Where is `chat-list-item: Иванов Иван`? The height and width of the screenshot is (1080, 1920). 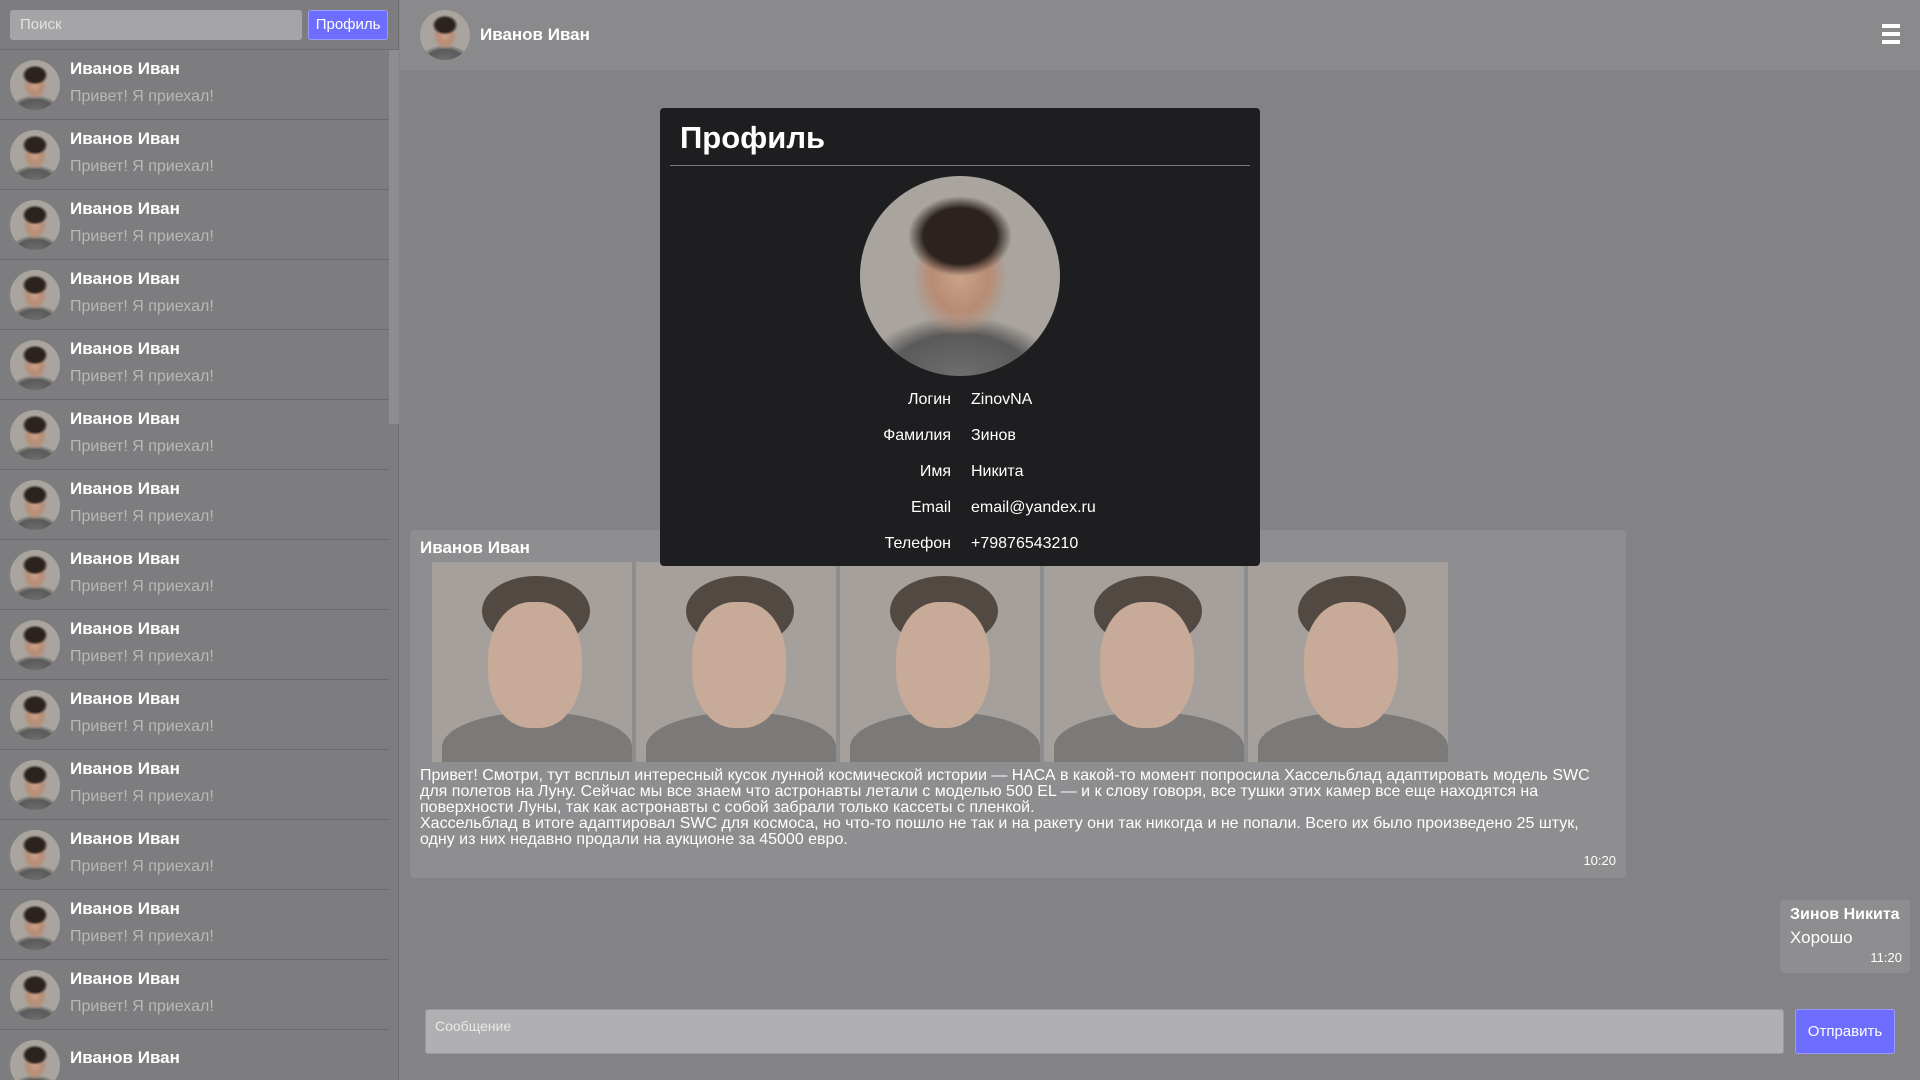
chat-list-item: Иванов Иван is located at coordinates (194, 1055).